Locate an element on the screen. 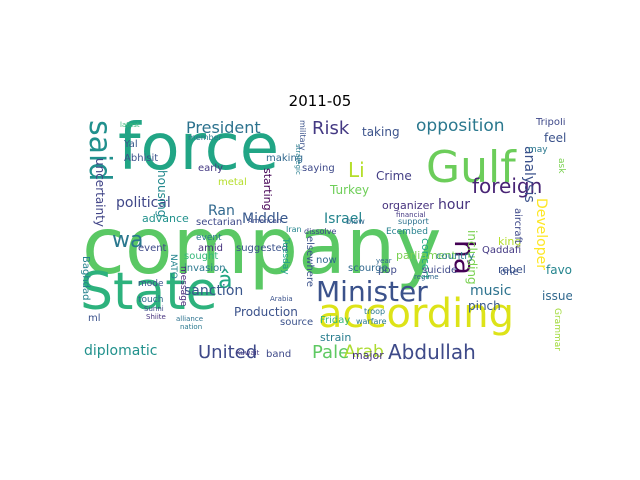 The image size is (640, 480). cloud-word: uncertainty is located at coordinates (100, 192).